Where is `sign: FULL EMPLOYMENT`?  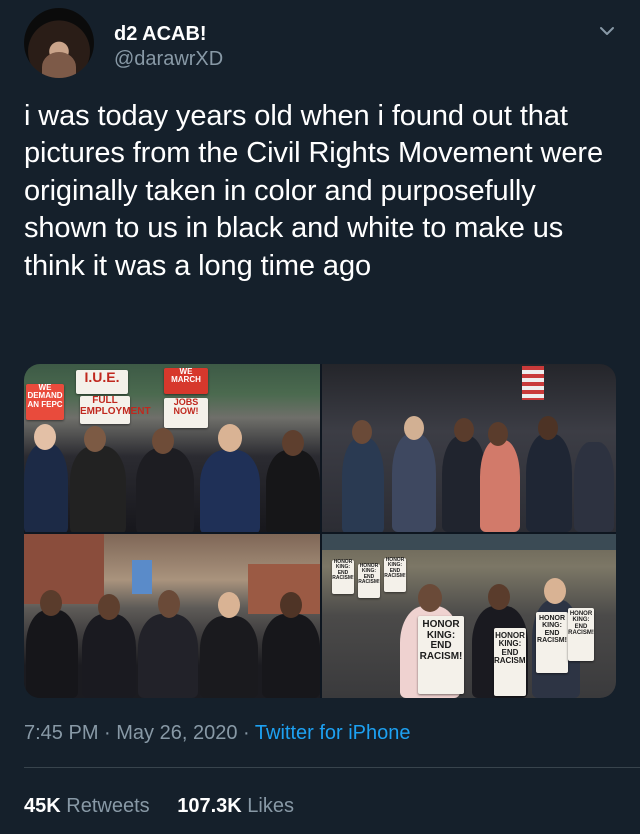 sign: FULL EMPLOYMENT is located at coordinates (115, 409).